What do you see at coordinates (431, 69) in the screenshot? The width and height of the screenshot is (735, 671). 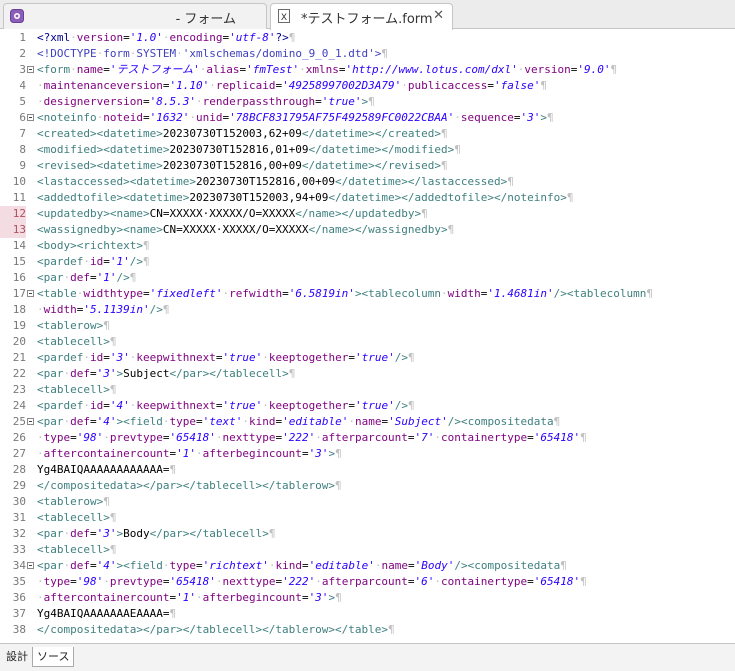 I see `code-token: 'http://www.lotus.com/dxl'` at bounding box center [431, 69].